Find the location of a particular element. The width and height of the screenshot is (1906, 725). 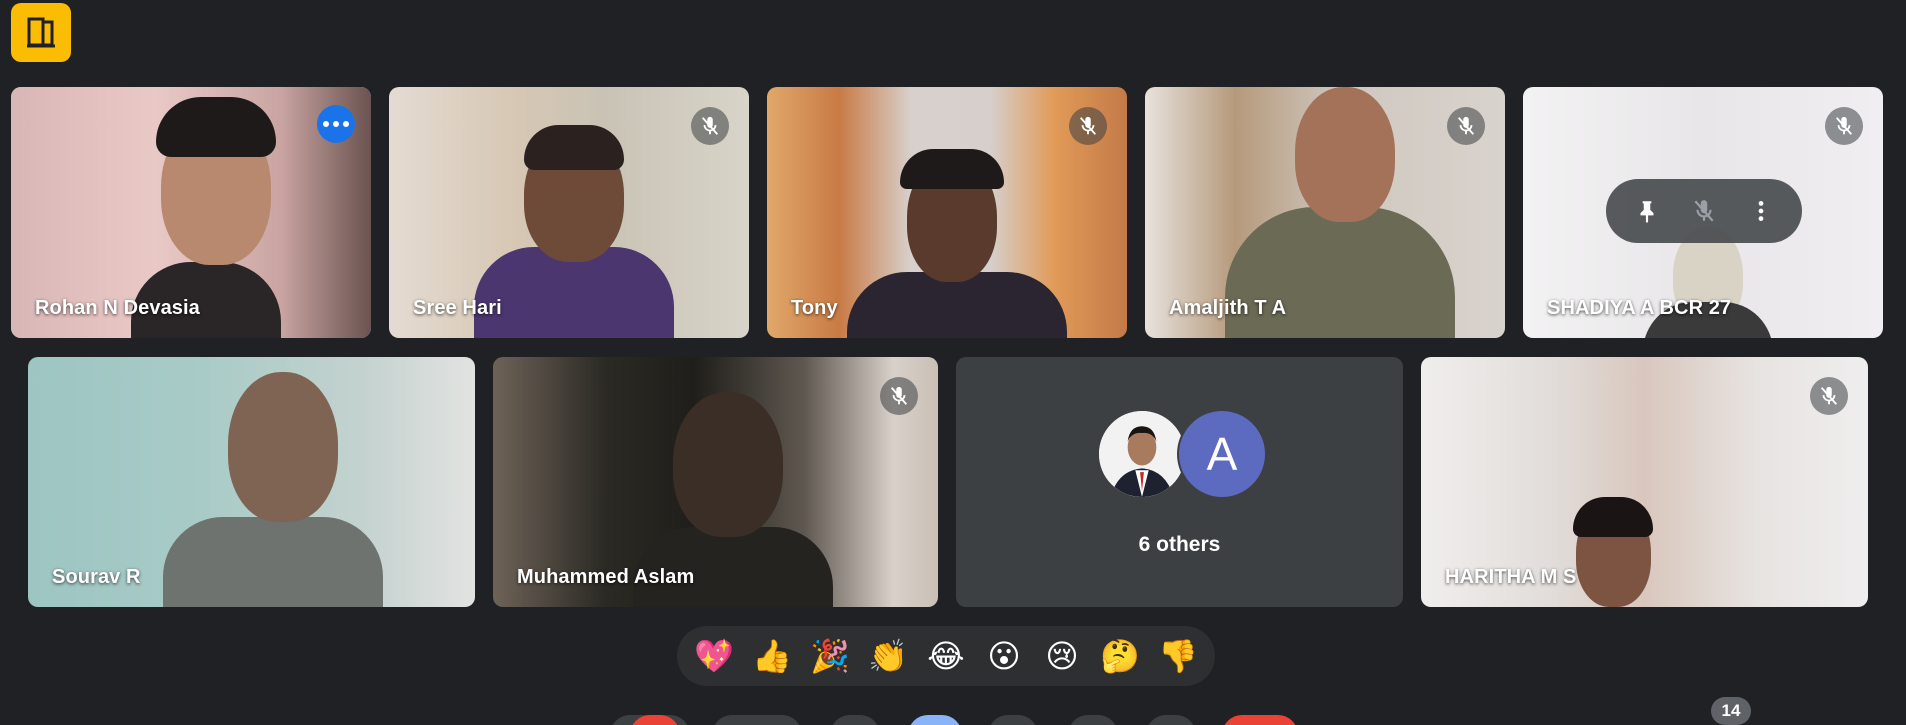

participant-name: Sourav R is located at coordinates (96, 577).